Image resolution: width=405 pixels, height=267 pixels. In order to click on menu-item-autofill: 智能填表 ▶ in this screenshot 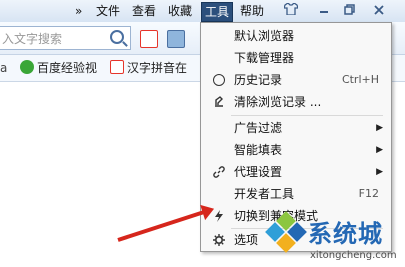, I will do `click(296, 150)`.